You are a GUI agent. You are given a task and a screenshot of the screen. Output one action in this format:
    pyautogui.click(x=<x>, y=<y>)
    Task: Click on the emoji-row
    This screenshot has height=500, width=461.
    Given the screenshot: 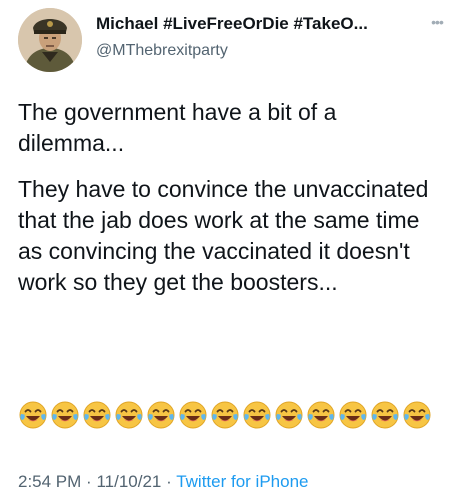 What is the action you would take?
    pyautogui.click(x=225, y=415)
    